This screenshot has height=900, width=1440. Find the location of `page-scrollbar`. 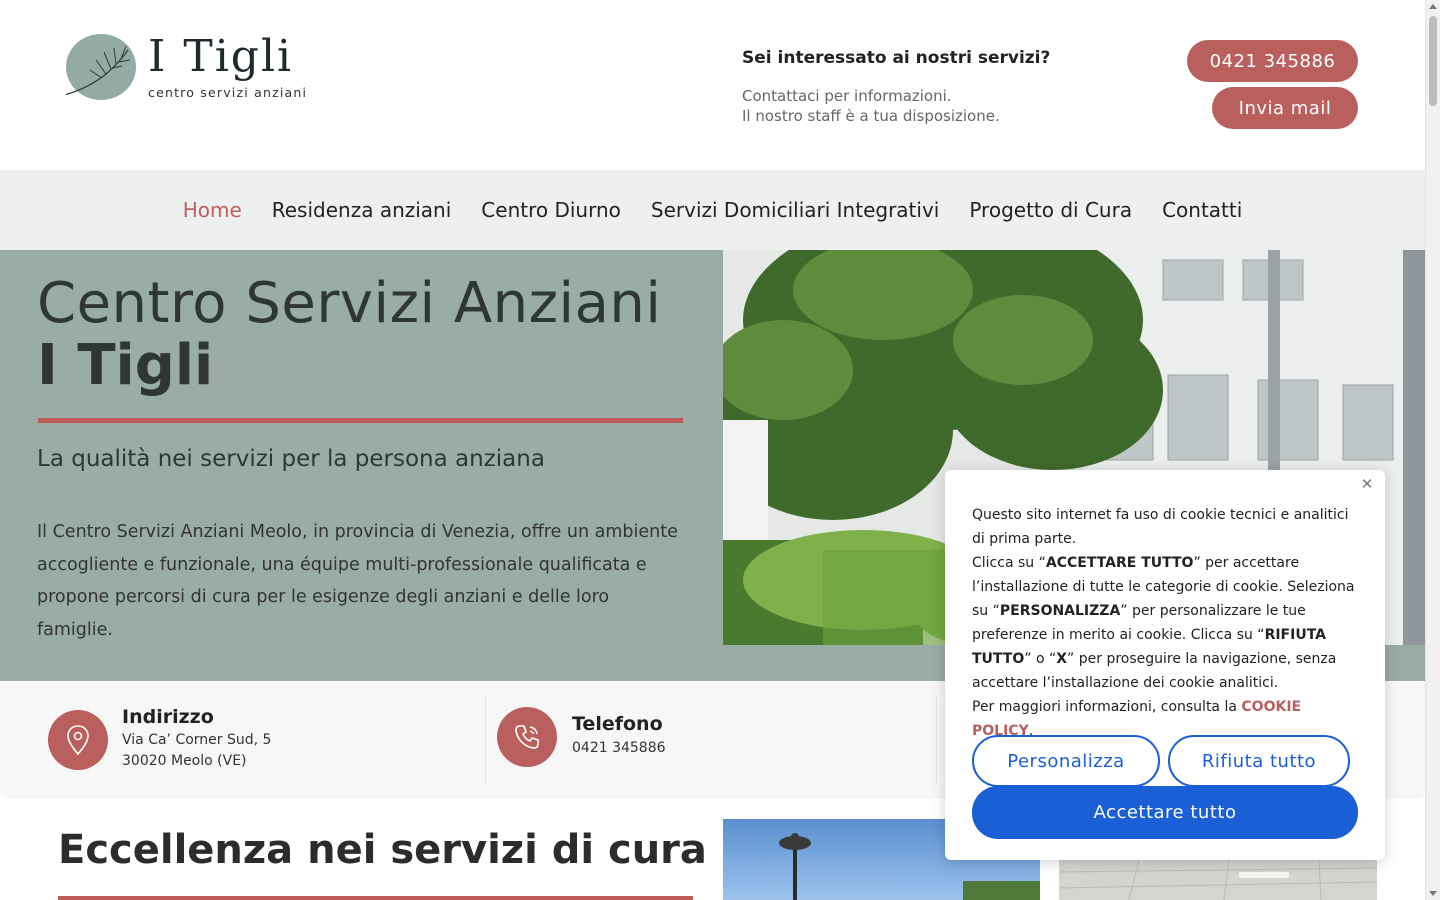

page-scrollbar is located at coordinates (1432, 450).